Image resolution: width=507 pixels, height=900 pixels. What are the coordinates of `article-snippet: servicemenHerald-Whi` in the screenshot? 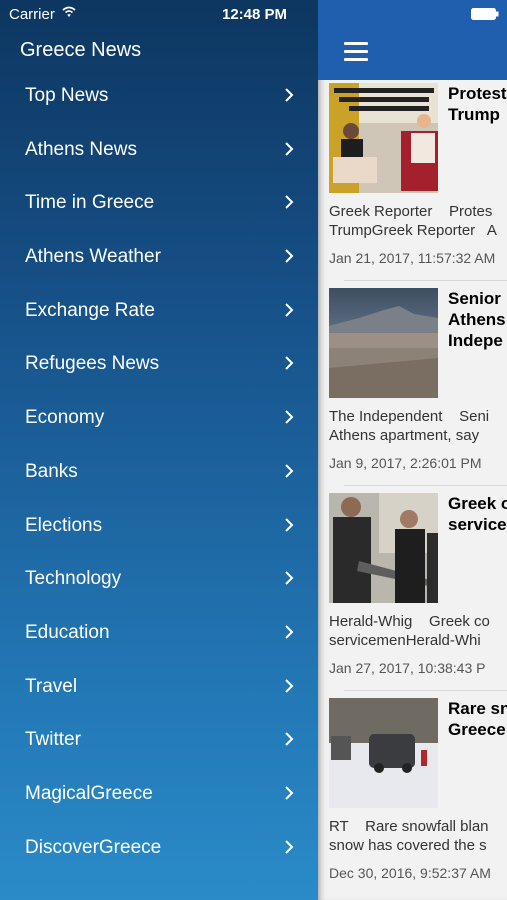 It's located at (405, 640).